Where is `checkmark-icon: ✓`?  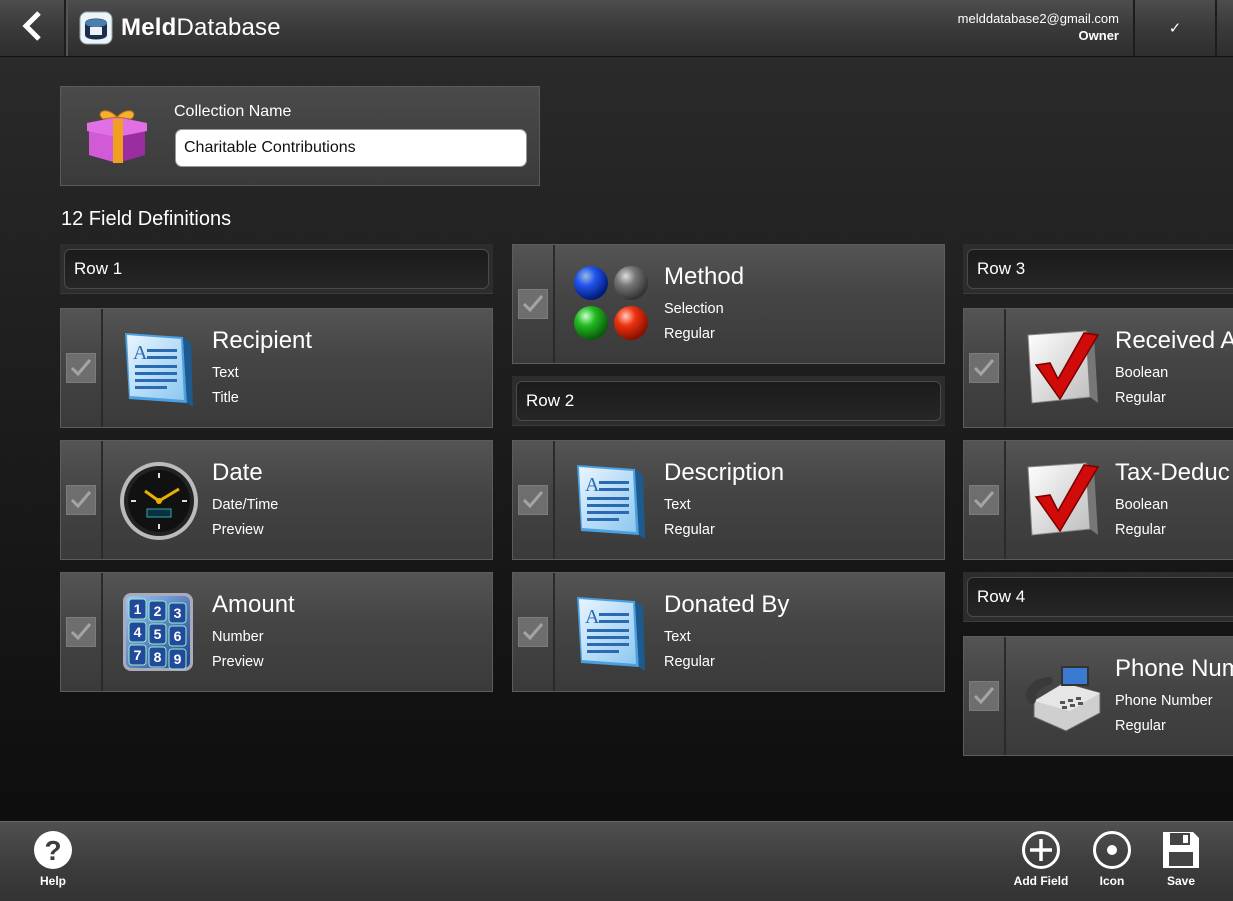 checkmark-icon: ✓ is located at coordinates (1175, 28).